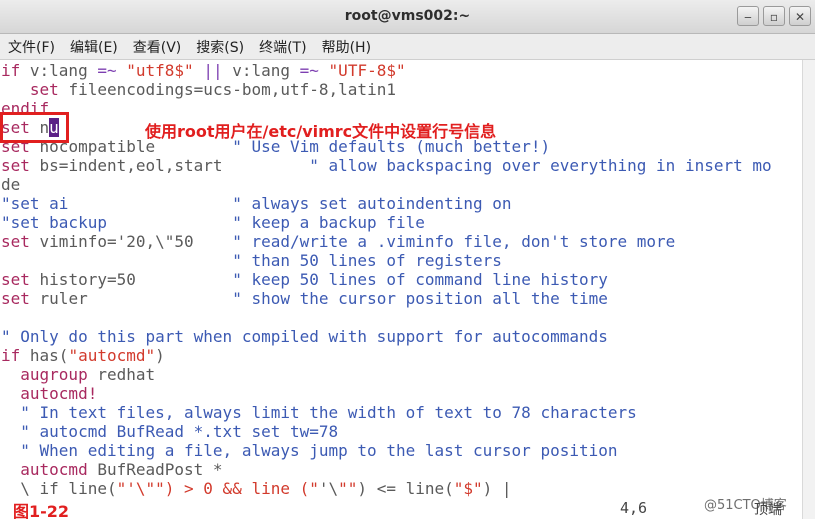 The height and width of the screenshot is (522, 815). Describe the element at coordinates (157, 47) in the screenshot. I see `menu-view: 查看(V)` at that location.